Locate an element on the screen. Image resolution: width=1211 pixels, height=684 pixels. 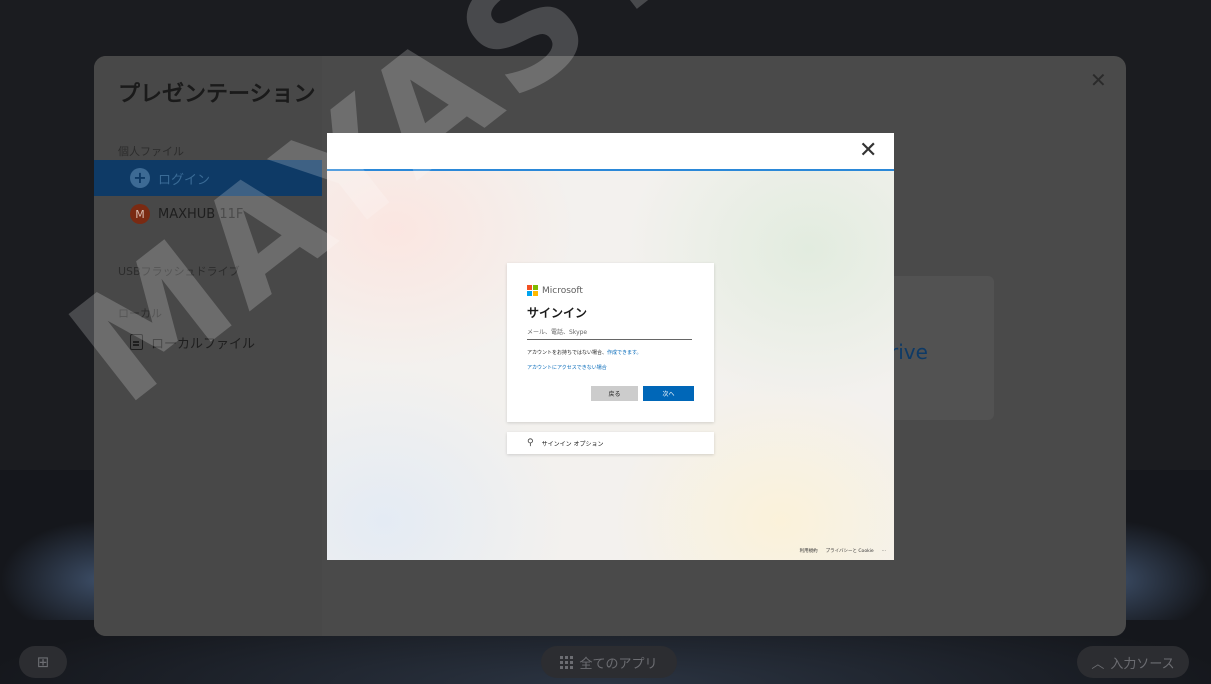
background-earth-left is located at coordinates (50, 570).